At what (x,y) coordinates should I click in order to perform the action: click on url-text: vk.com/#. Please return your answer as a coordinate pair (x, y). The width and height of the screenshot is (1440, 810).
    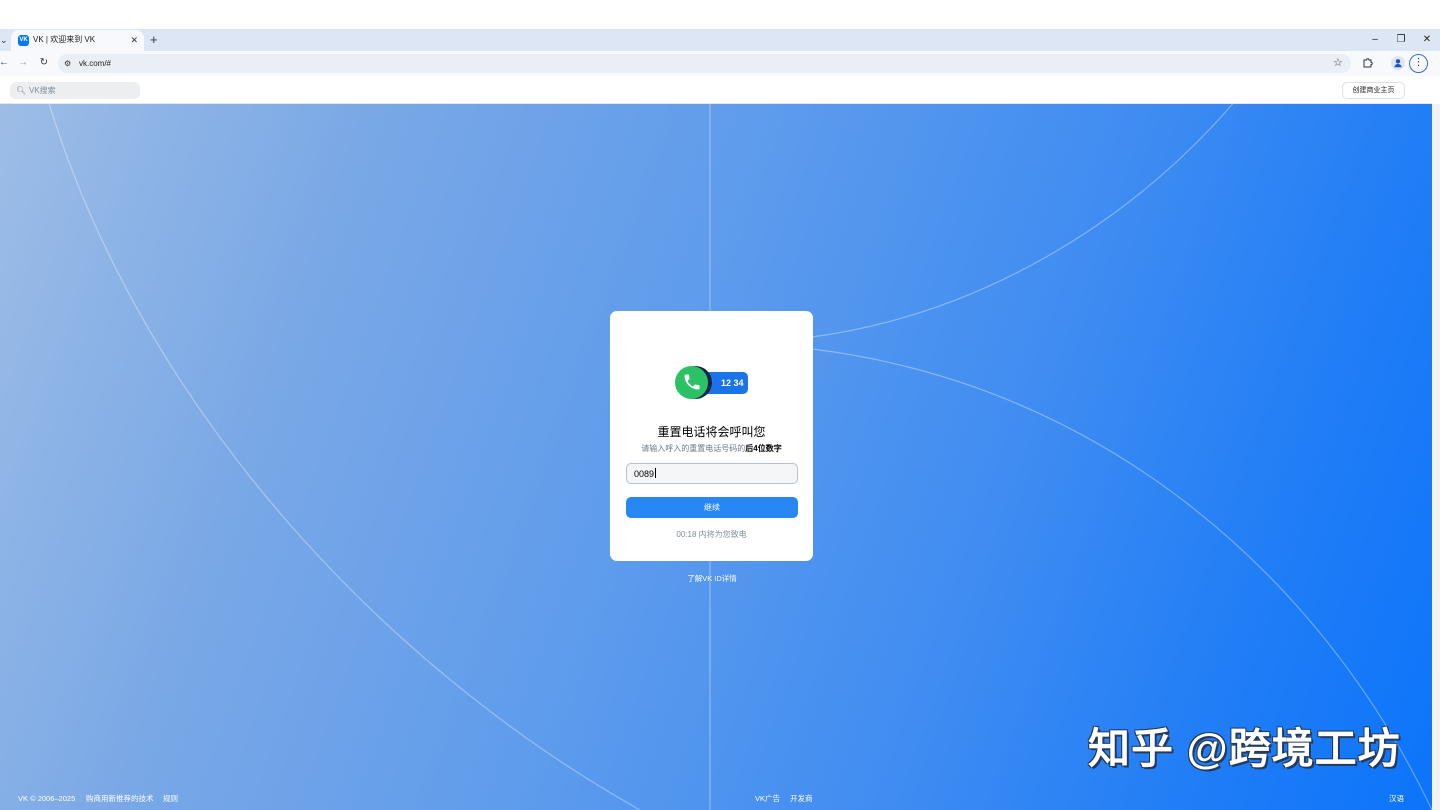
    Looking at the image, I should click on (95, 63).